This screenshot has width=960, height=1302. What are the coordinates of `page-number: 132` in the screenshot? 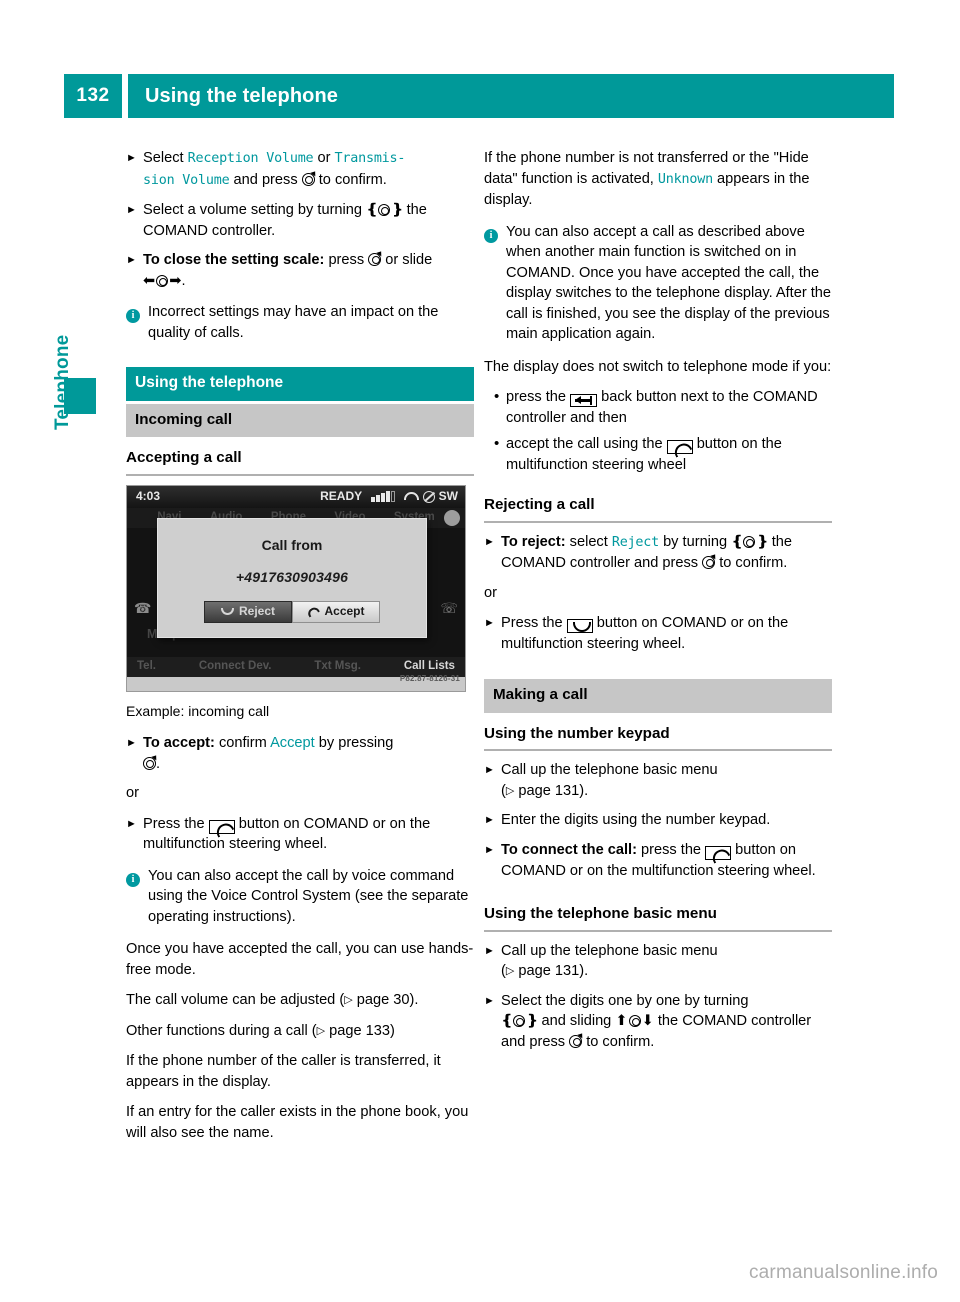 It's located at (93, 96).